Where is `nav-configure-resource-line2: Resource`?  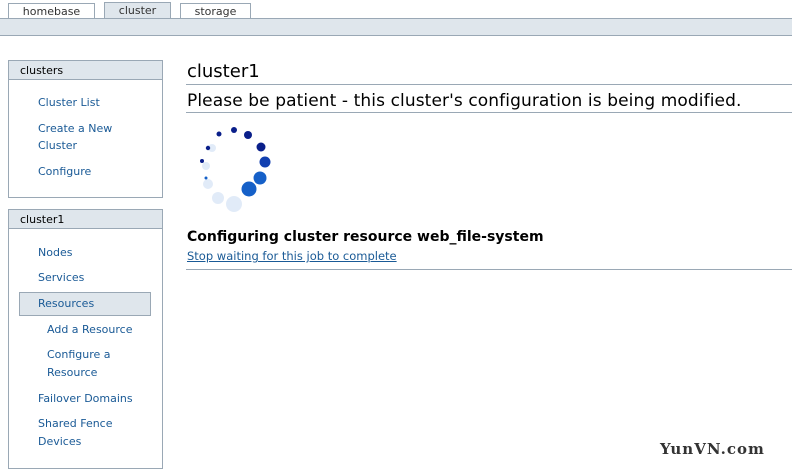
nav-configure-resource-line2: Resource is located at coordinates (72, 372).